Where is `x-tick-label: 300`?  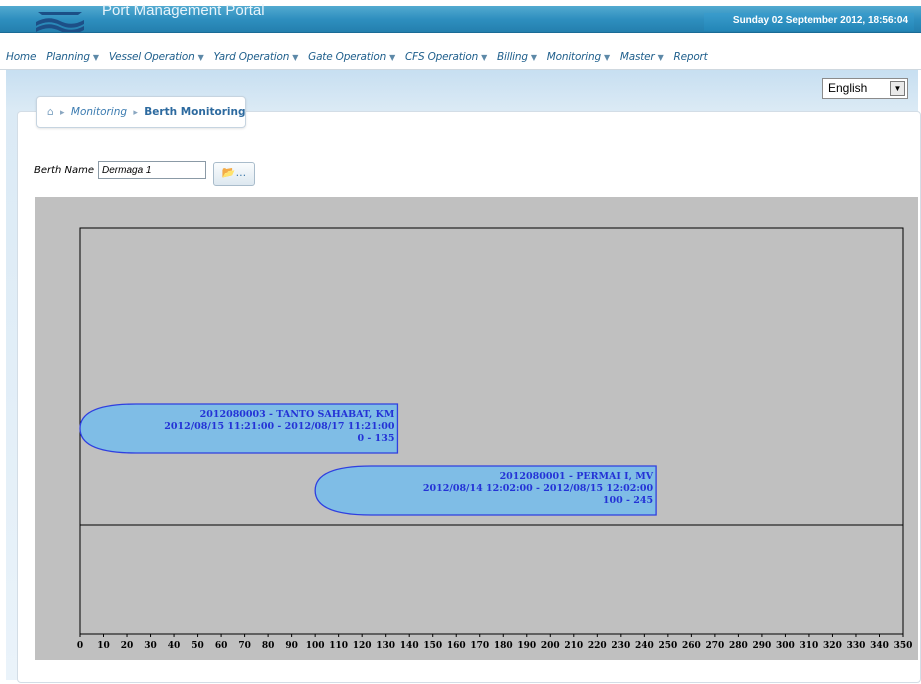
x-tick-label: 300 is located at coordinates (785, 646).